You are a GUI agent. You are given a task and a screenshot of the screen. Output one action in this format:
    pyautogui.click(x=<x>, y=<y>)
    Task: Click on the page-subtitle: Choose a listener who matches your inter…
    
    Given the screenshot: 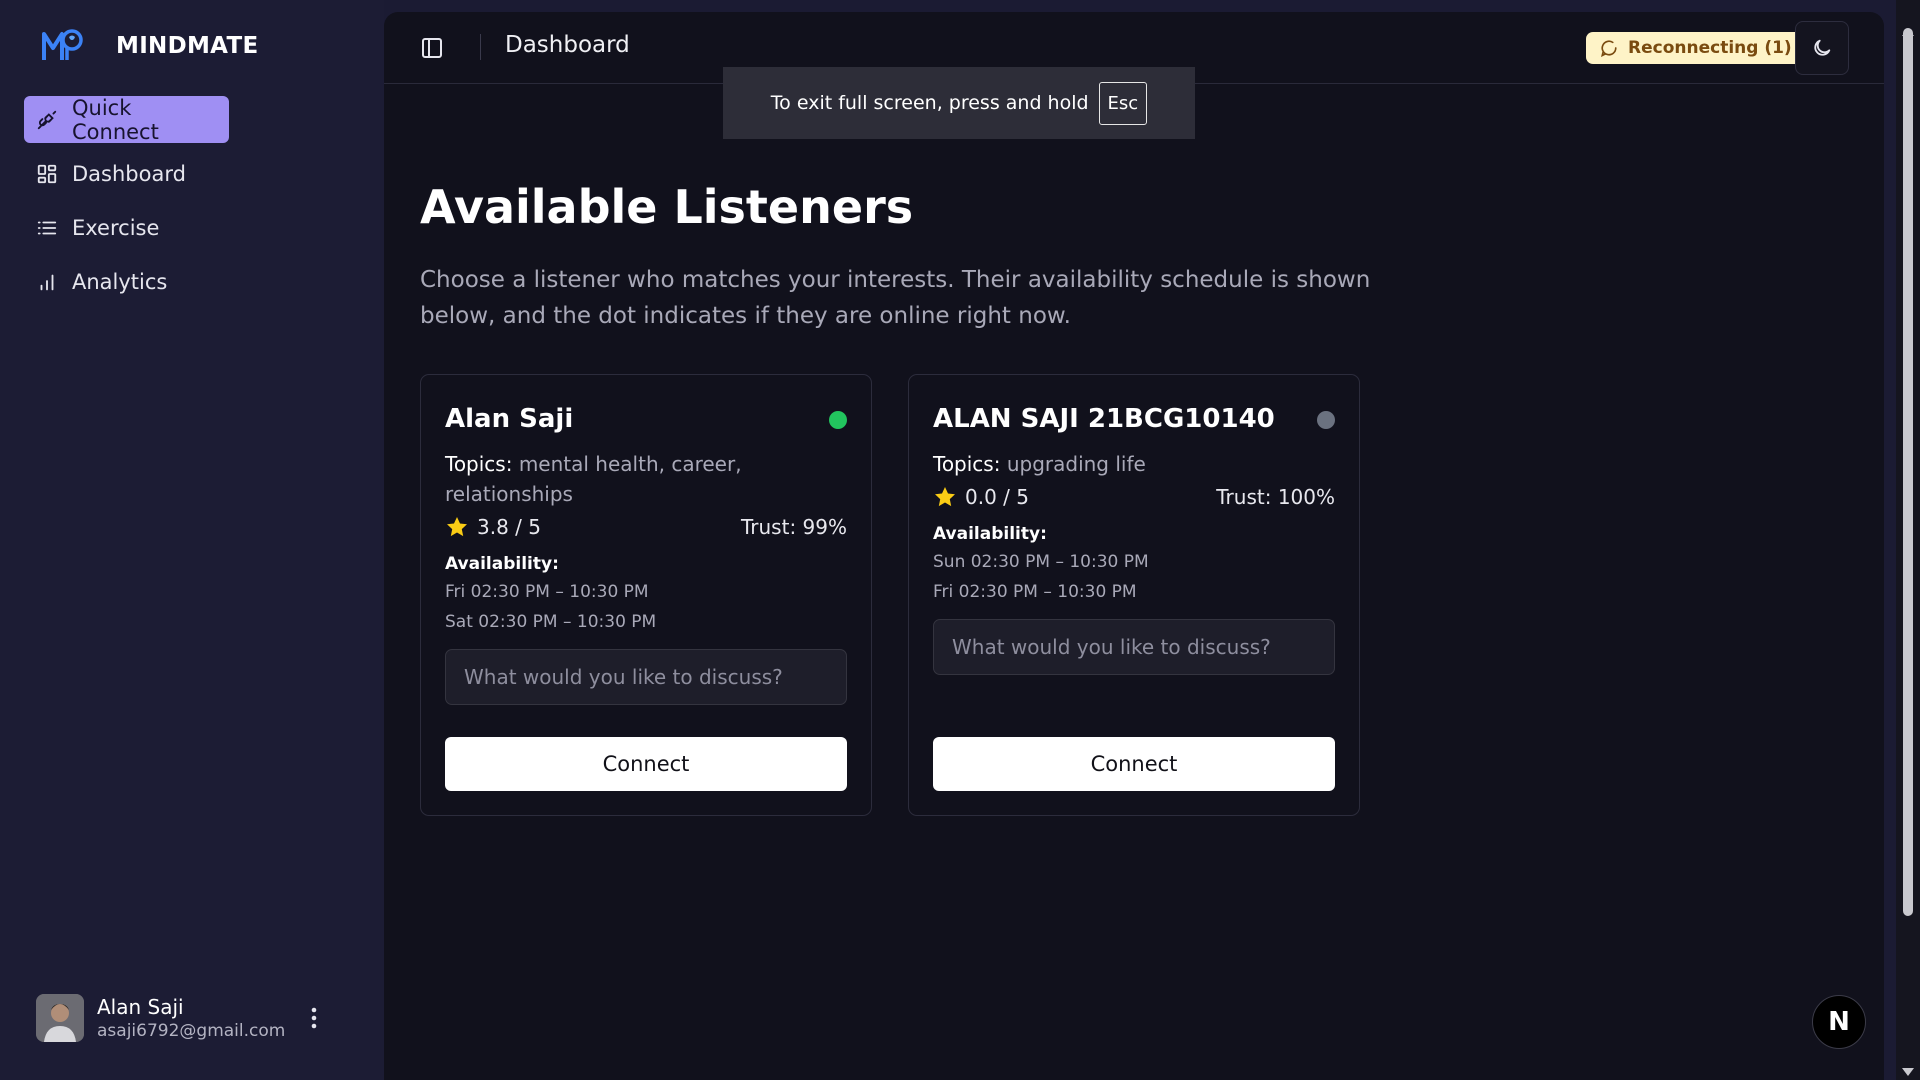 What is the action you would take?
    pyautogui.click(x=895, y=298)
    